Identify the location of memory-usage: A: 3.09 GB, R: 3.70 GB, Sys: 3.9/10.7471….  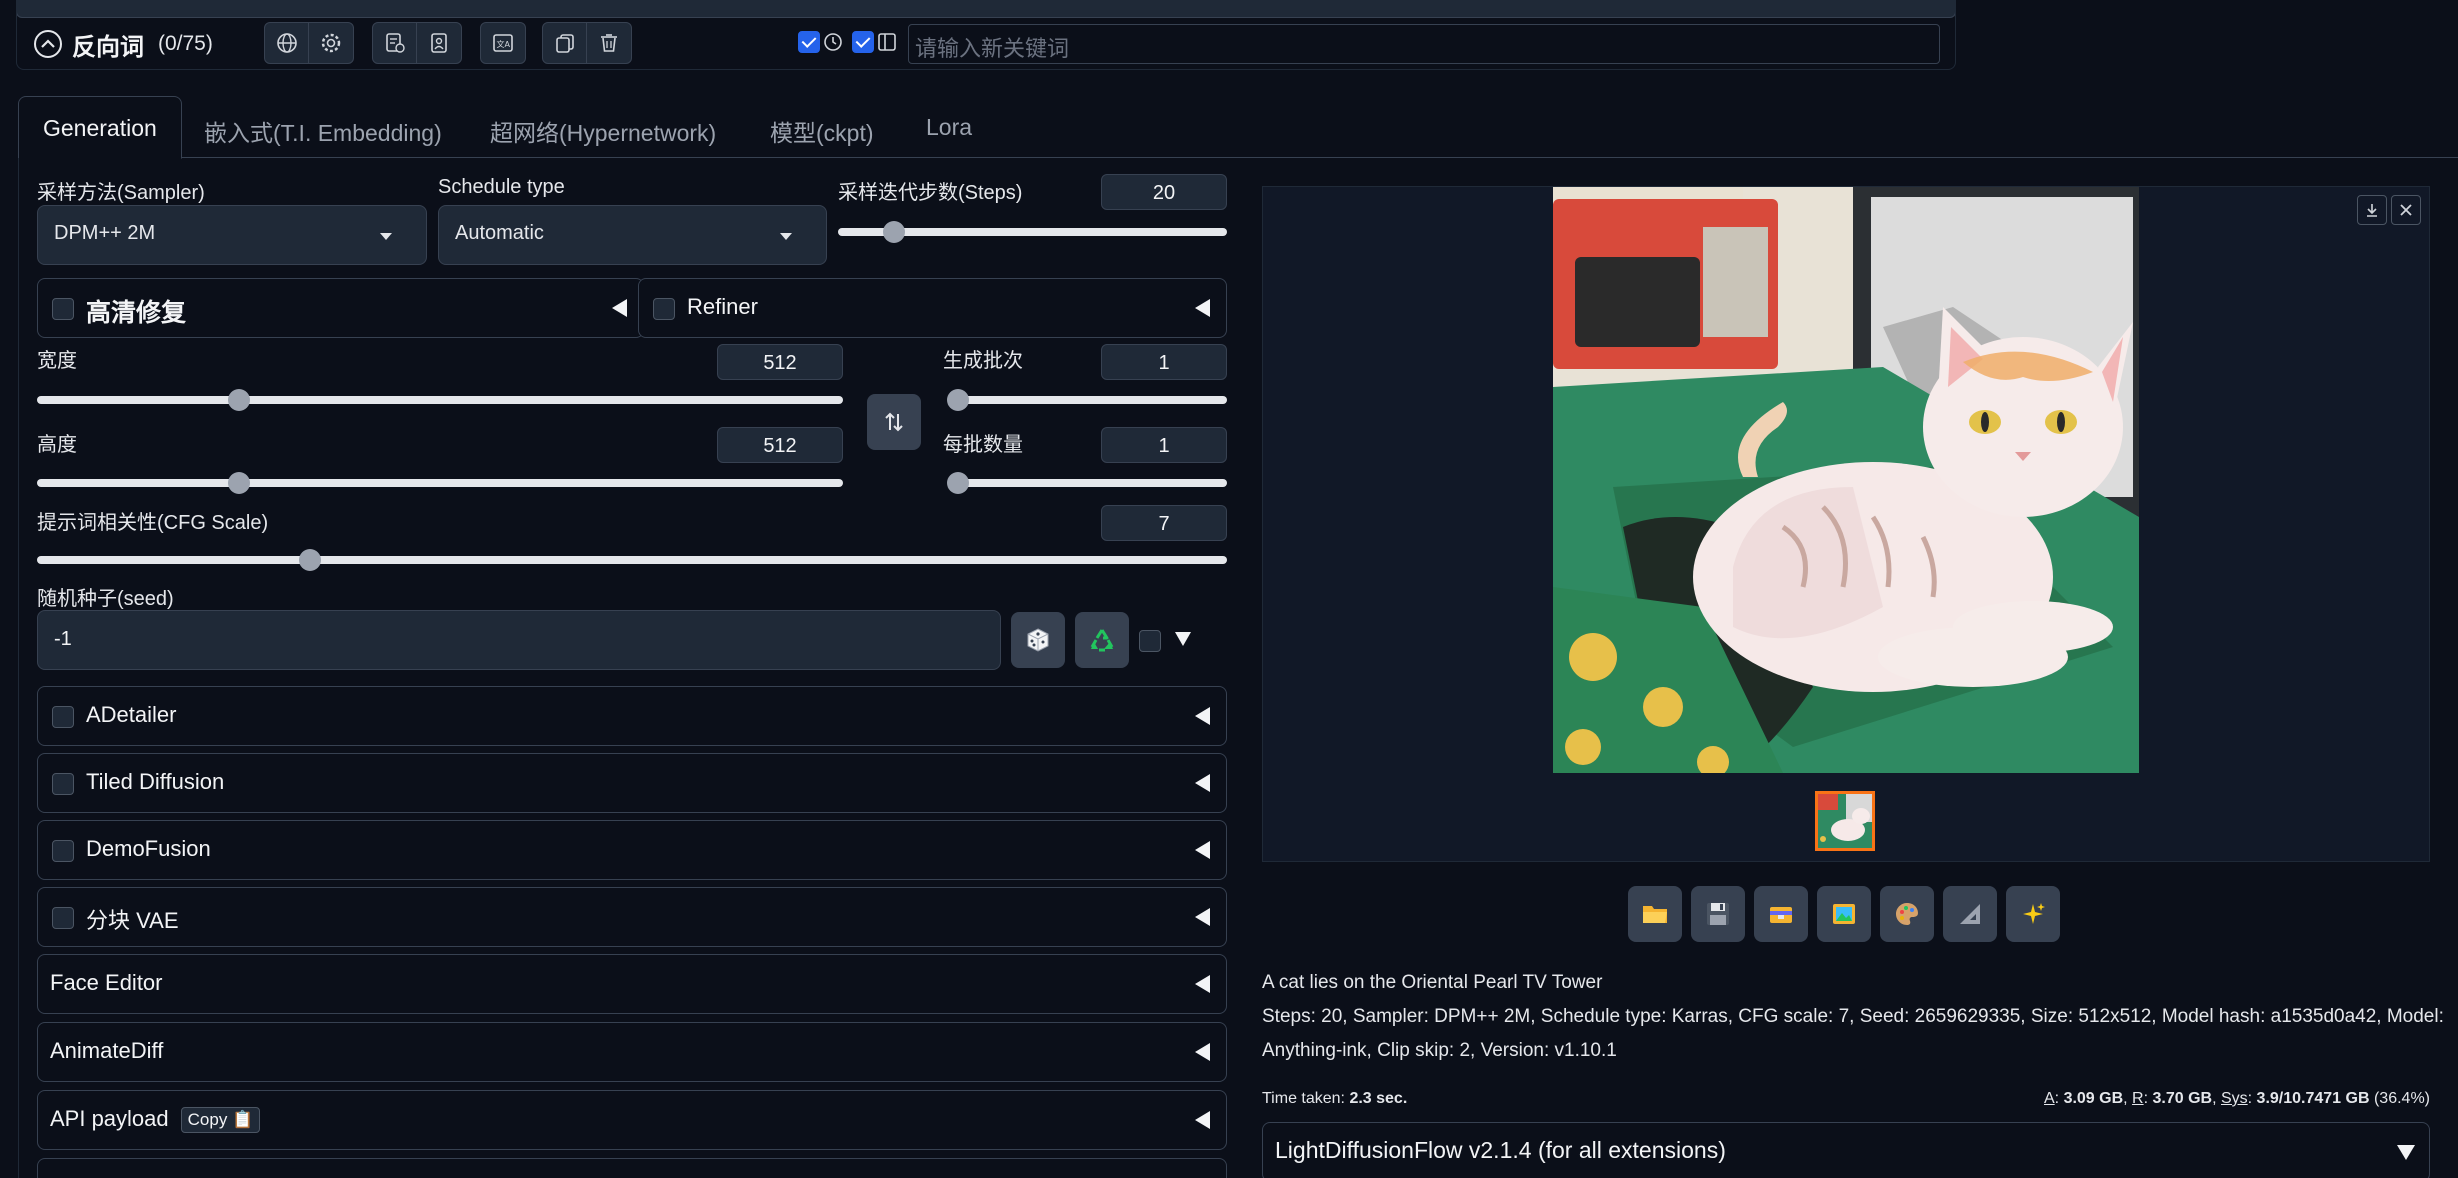
(2237, 1098).